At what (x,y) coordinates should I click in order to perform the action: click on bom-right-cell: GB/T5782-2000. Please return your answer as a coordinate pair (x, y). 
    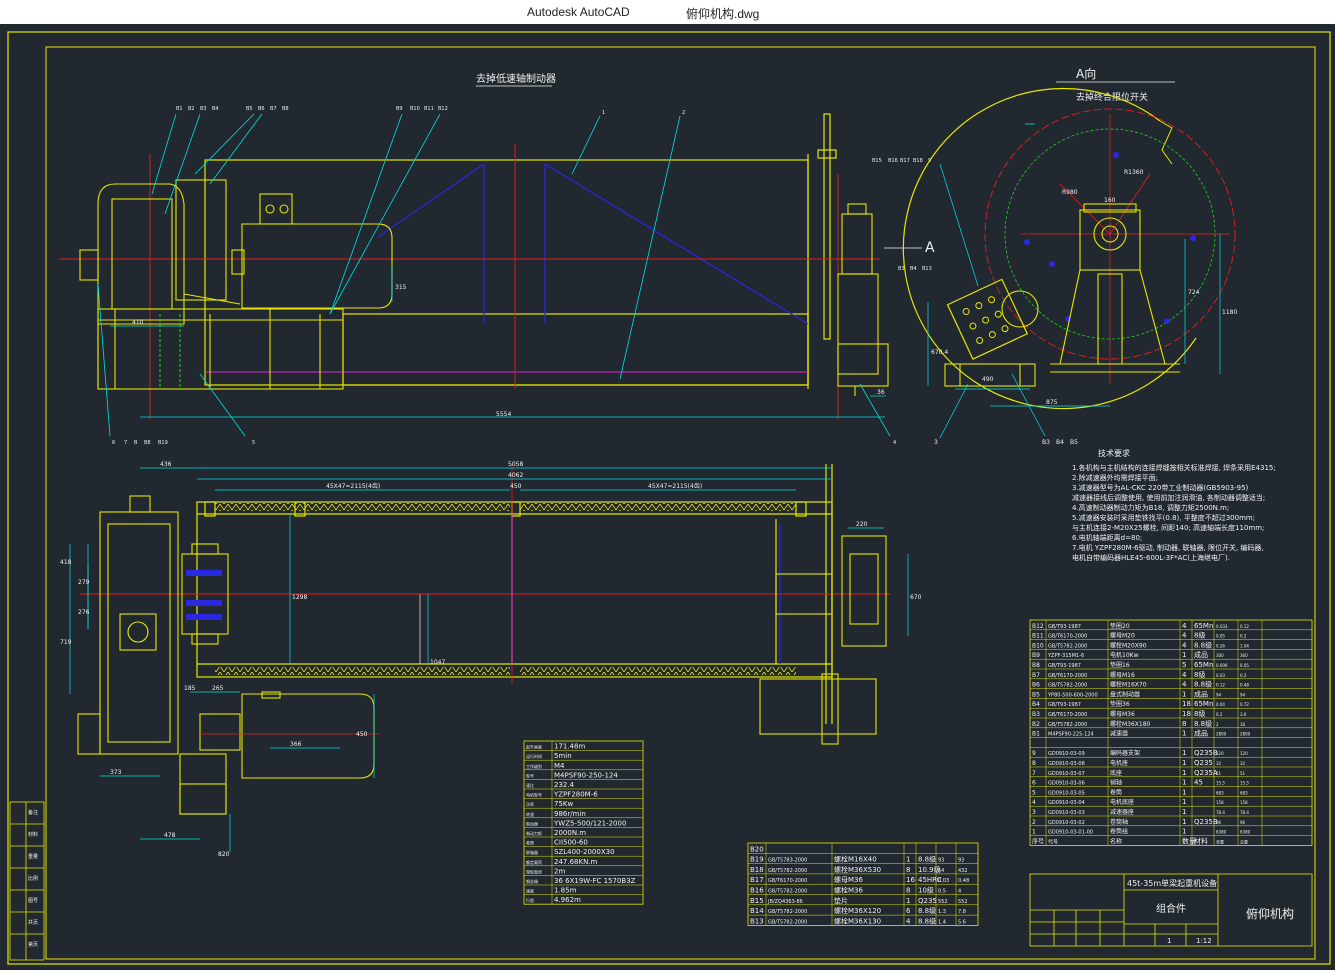
    Looking at the image, I should click on (1067, 725).